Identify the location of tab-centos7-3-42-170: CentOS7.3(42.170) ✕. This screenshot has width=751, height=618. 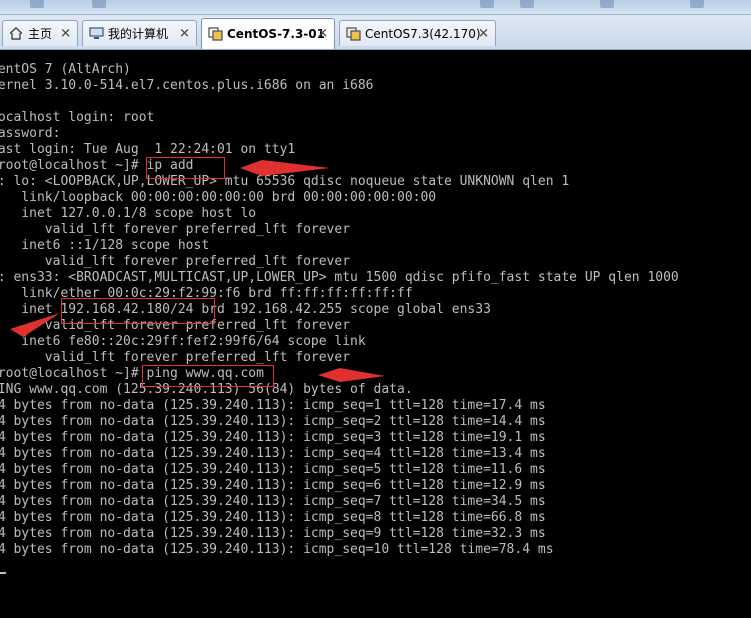
(417, 33).